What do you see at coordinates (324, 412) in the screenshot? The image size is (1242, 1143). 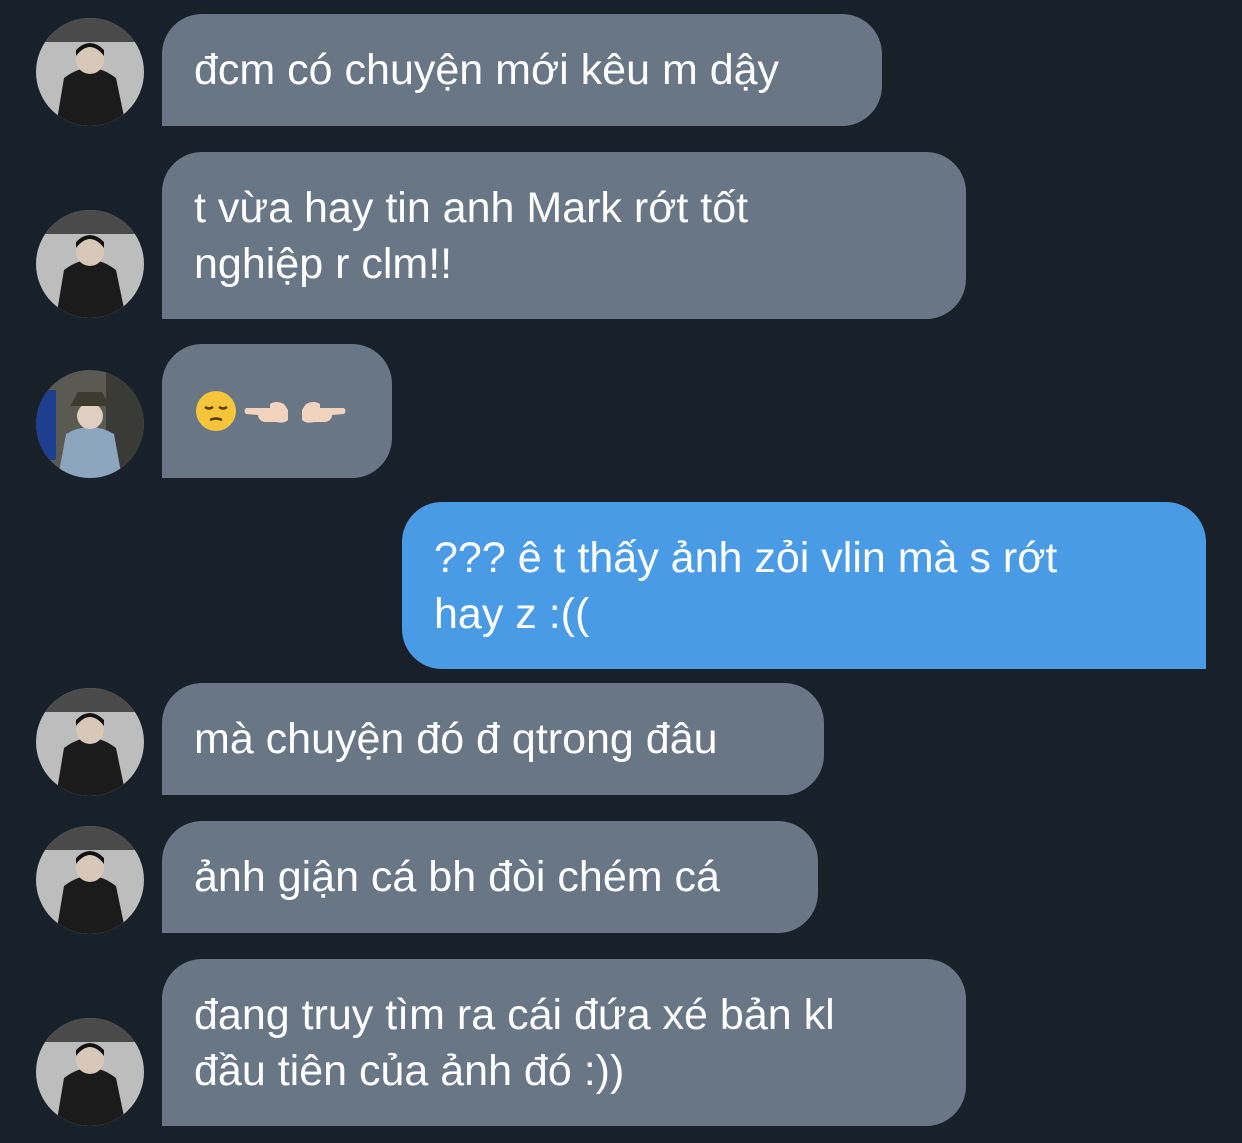 I see `backhand-index-right-icon` at bounding box center [324, 412].